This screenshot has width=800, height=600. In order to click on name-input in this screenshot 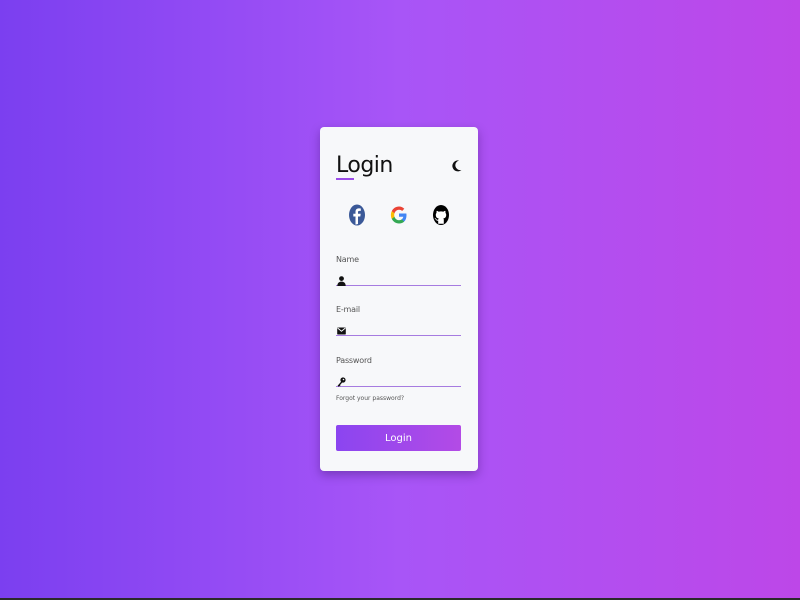, I will do `click(405, 277)`.